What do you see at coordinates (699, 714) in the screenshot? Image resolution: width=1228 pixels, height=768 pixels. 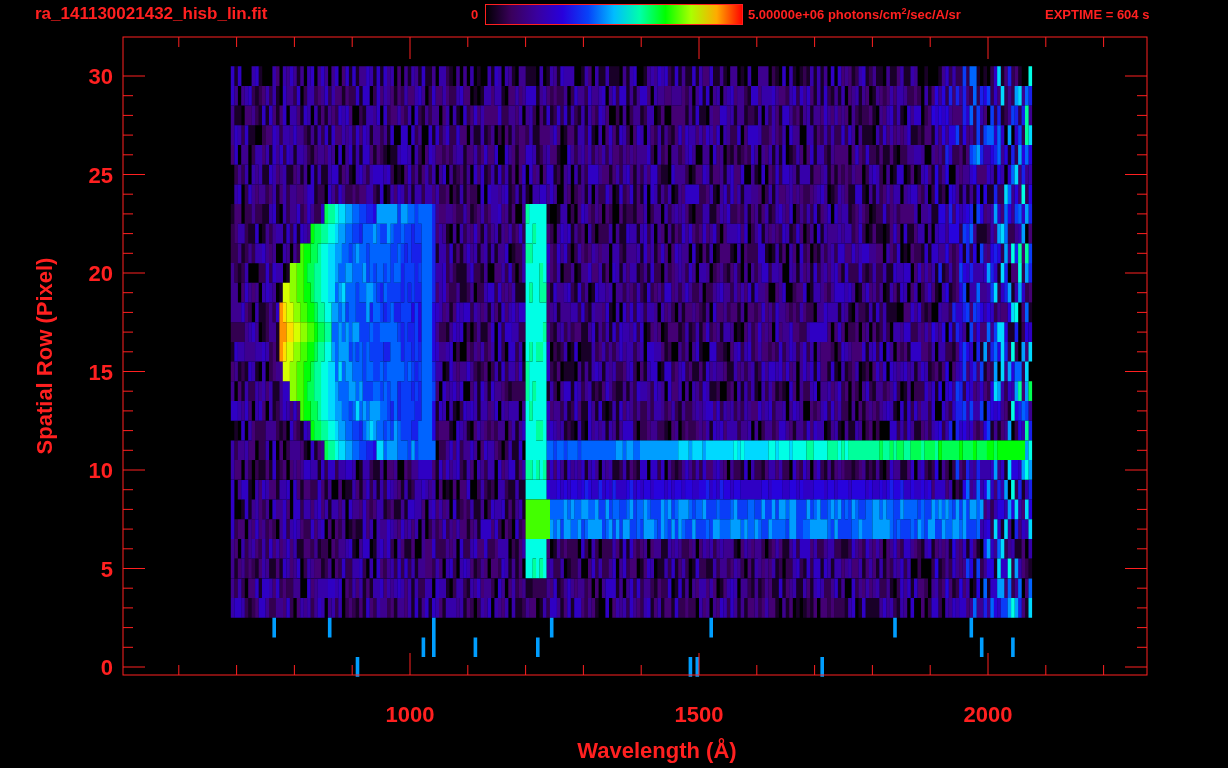 I see `x-tick-label: 1500` at bounding box center [699, 714].